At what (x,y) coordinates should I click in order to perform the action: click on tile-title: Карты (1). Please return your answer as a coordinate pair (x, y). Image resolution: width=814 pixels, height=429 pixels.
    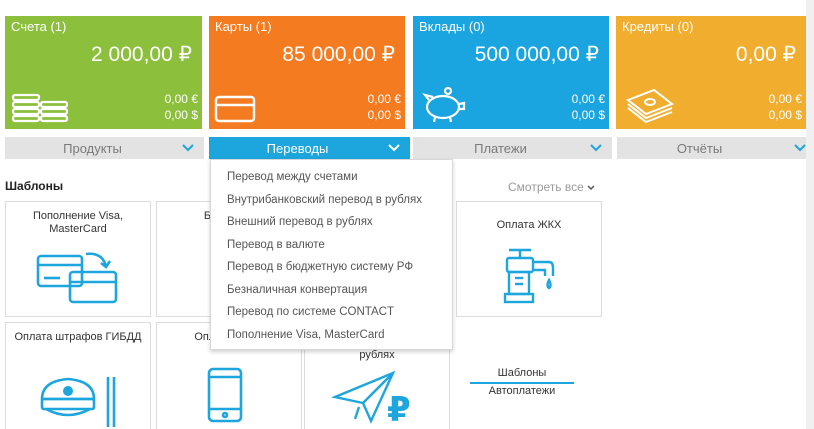
    Looking at the image, I should click on (243, 26).